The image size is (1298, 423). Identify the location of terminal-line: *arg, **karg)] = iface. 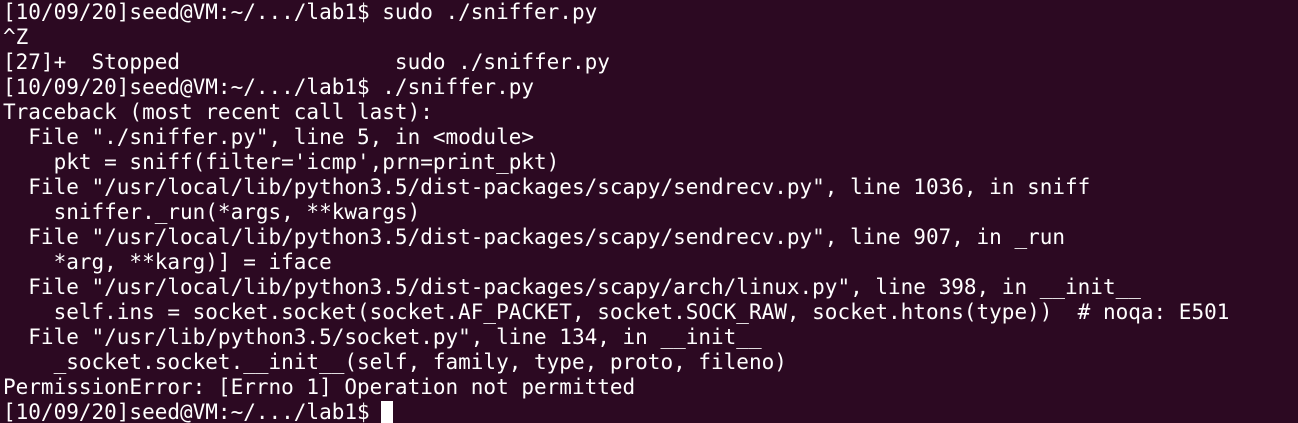
(167, 262).